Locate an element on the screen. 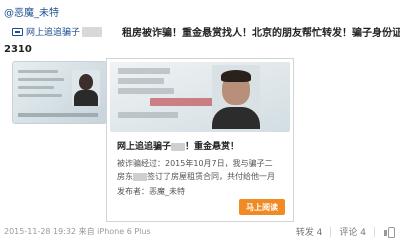 This screenshot has height=245, width=400. card-publisher: 发布者：恶魔_未特 is located at coordinates (151, 191).